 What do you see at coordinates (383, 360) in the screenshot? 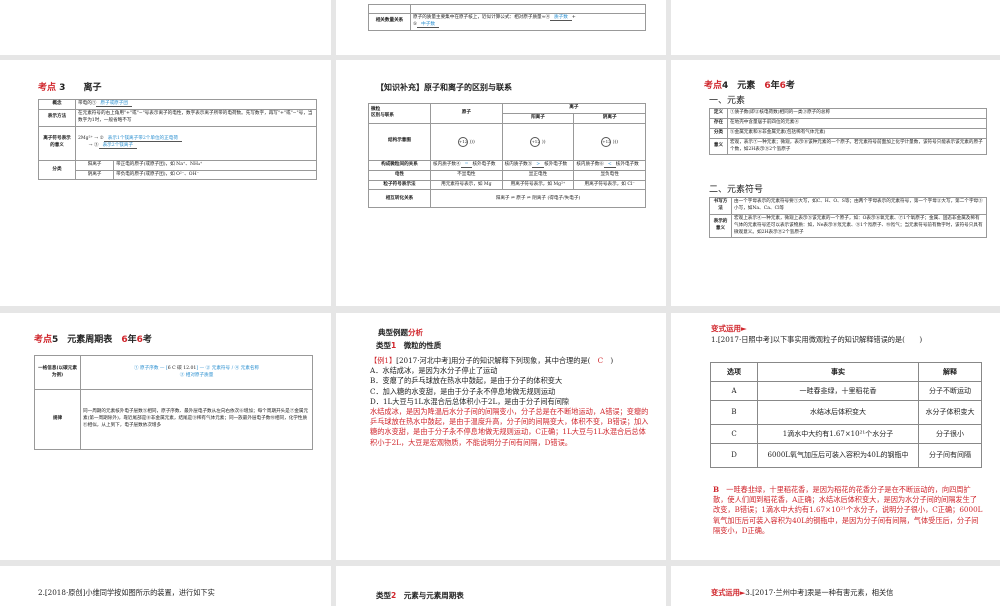
I see `text: 【例1】` at bounding box center [383, 360].